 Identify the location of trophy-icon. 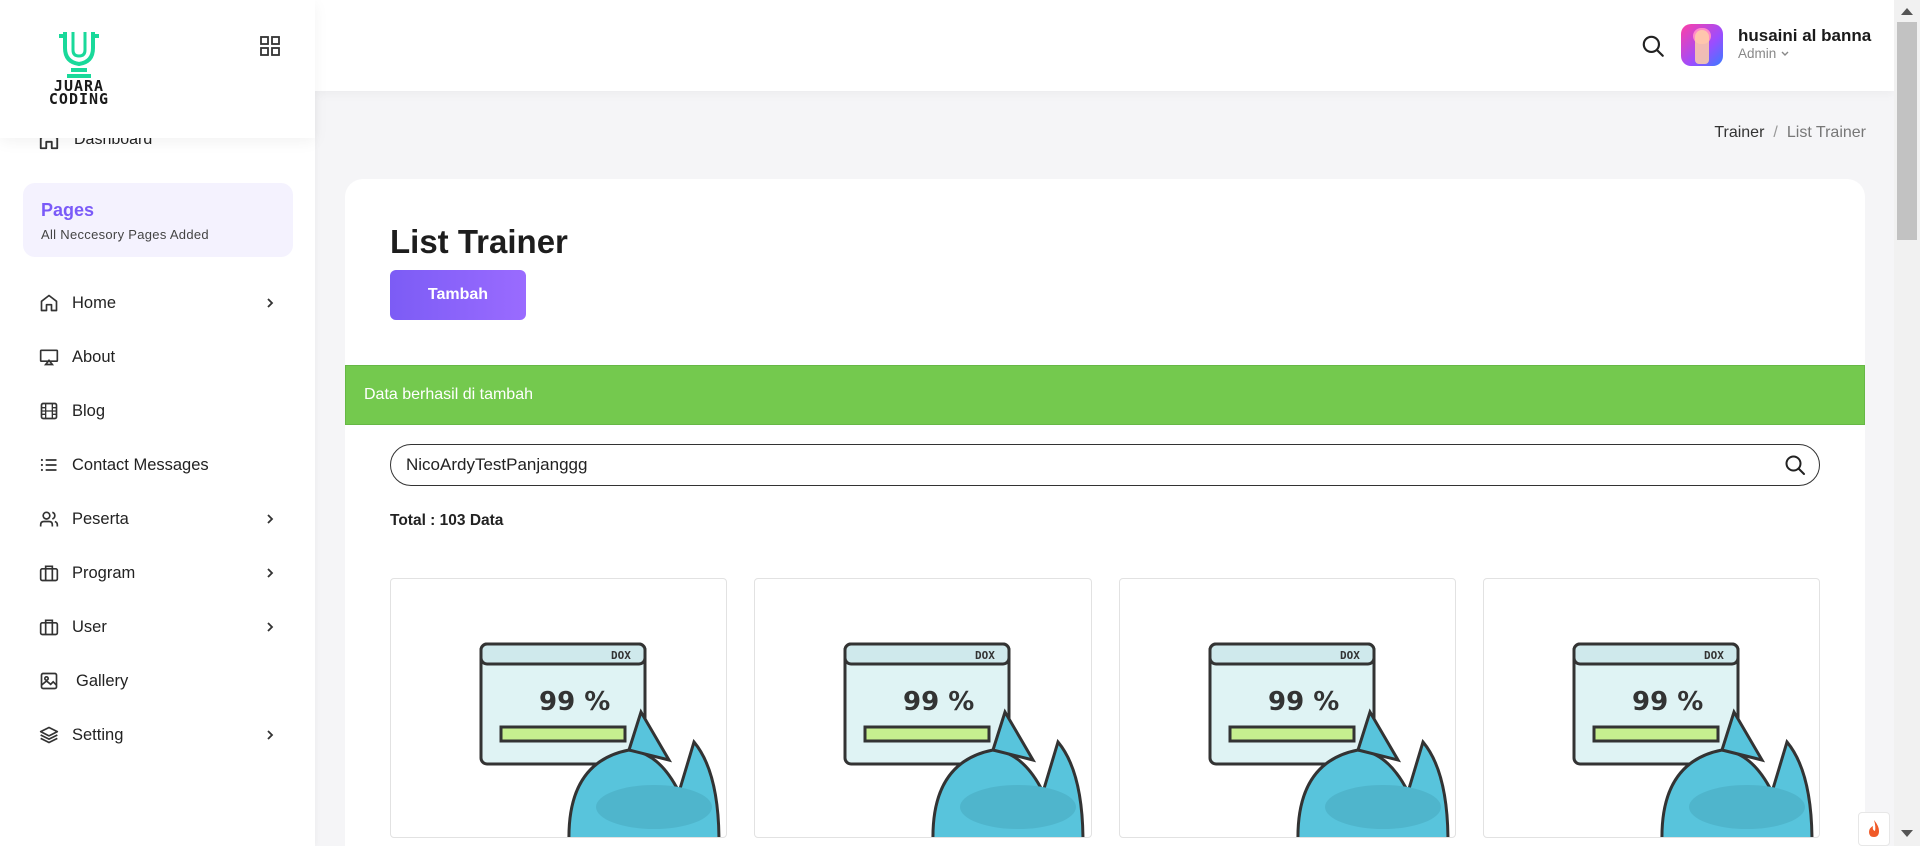
(79, 55).